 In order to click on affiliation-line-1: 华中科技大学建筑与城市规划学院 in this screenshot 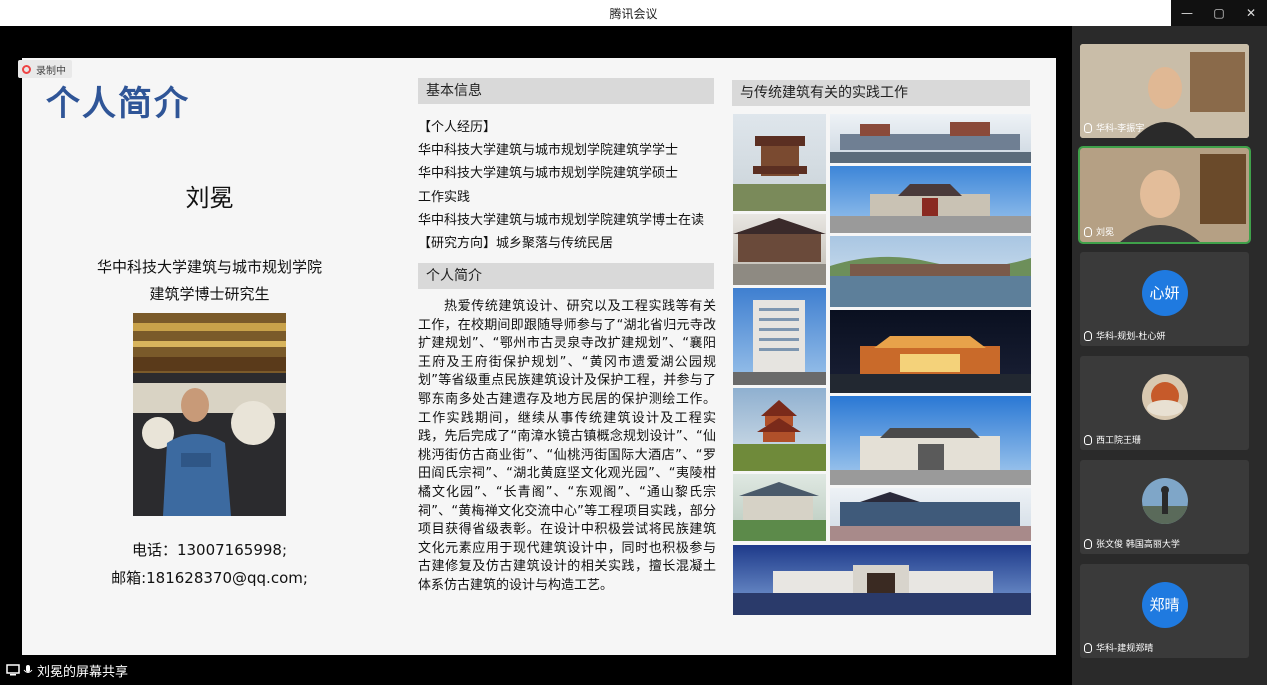, I will do `click(209, 267)`.